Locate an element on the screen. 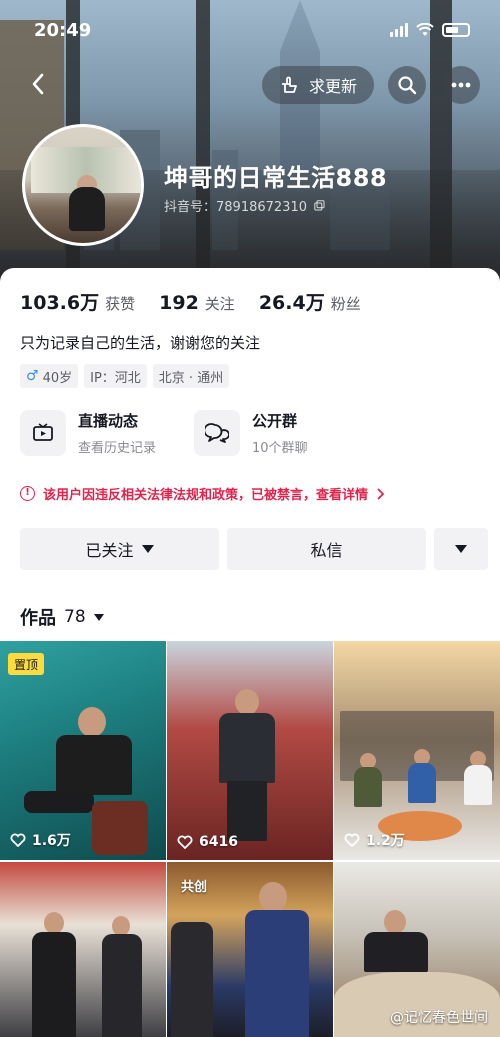 Image resolution: width=500 pixels, height=1037 pixels. following-count: 192 is located at coordinates (179, 303).